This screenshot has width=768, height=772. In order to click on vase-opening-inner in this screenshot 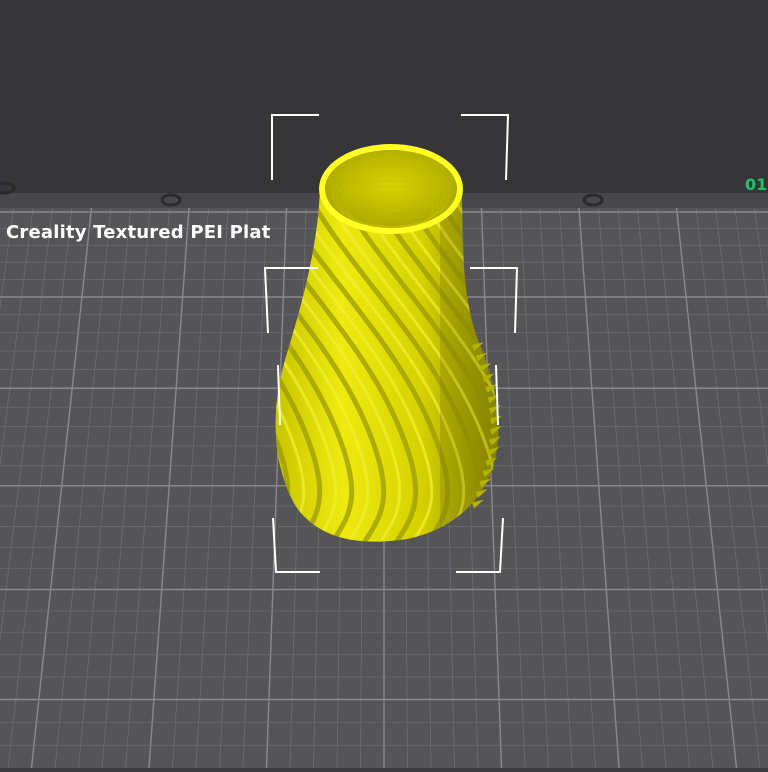, I will do `click(391, 189)`.